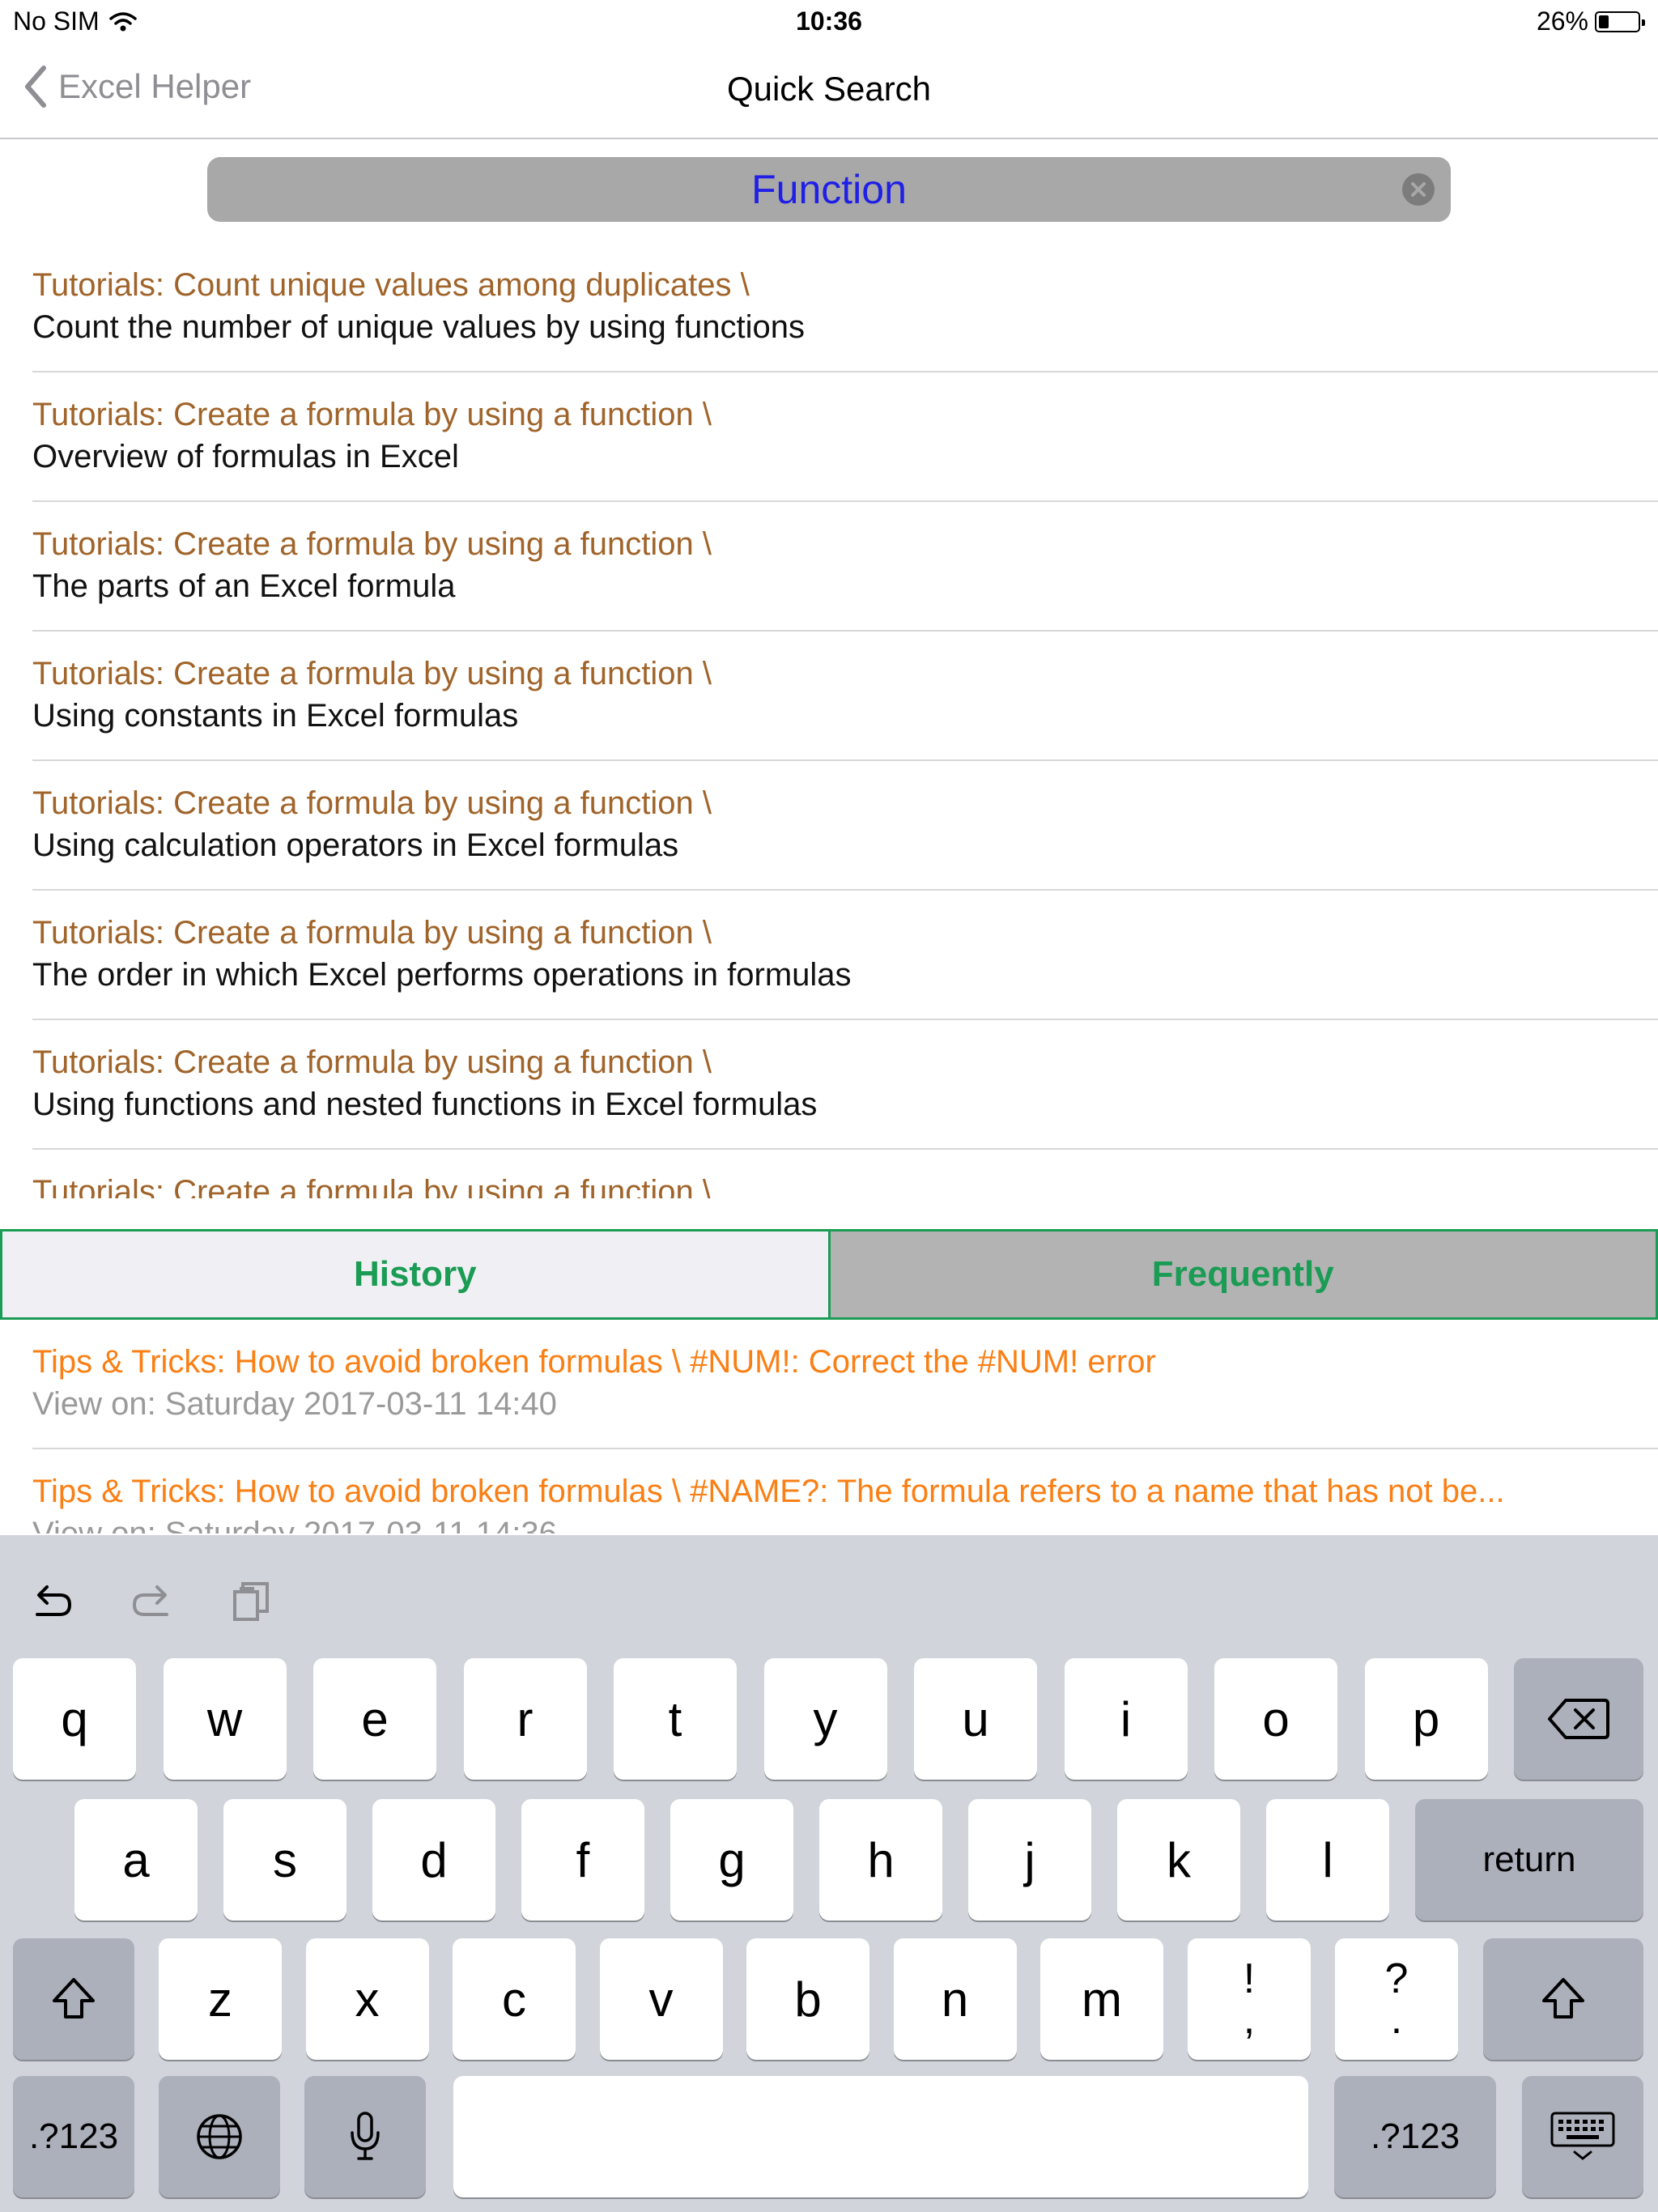 This screenshot has width=1658, height=2212. Describe the element at coordinates (1327, 1860) in the screenshot. I see `key-l: l` at that location.